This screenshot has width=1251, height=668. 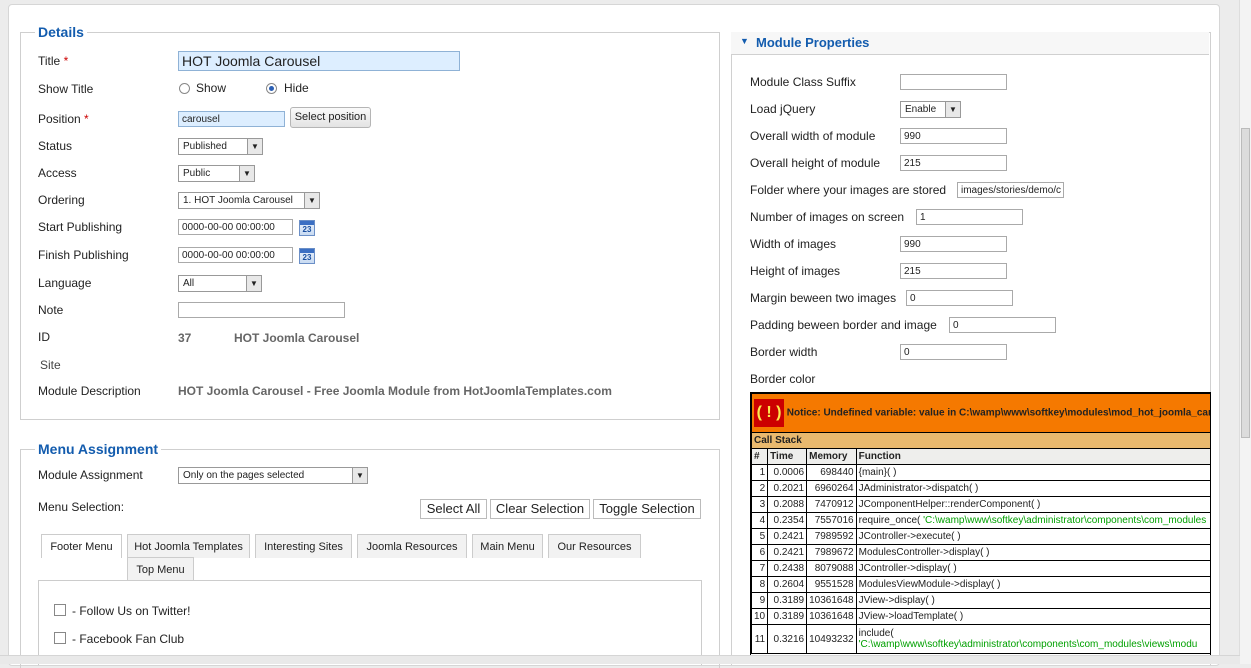 I want to click on border-width-input: 0, so click(x=953, y=352).